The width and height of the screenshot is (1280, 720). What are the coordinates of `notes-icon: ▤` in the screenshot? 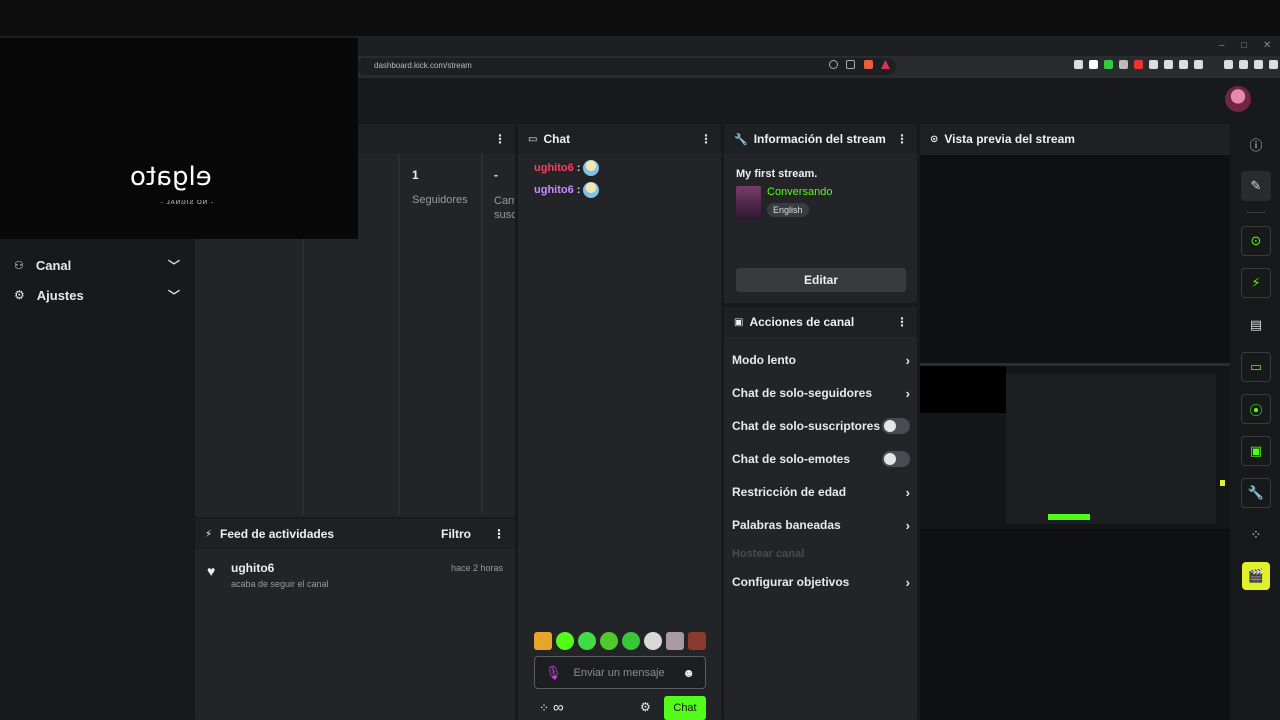 It's located at (1256, 325).